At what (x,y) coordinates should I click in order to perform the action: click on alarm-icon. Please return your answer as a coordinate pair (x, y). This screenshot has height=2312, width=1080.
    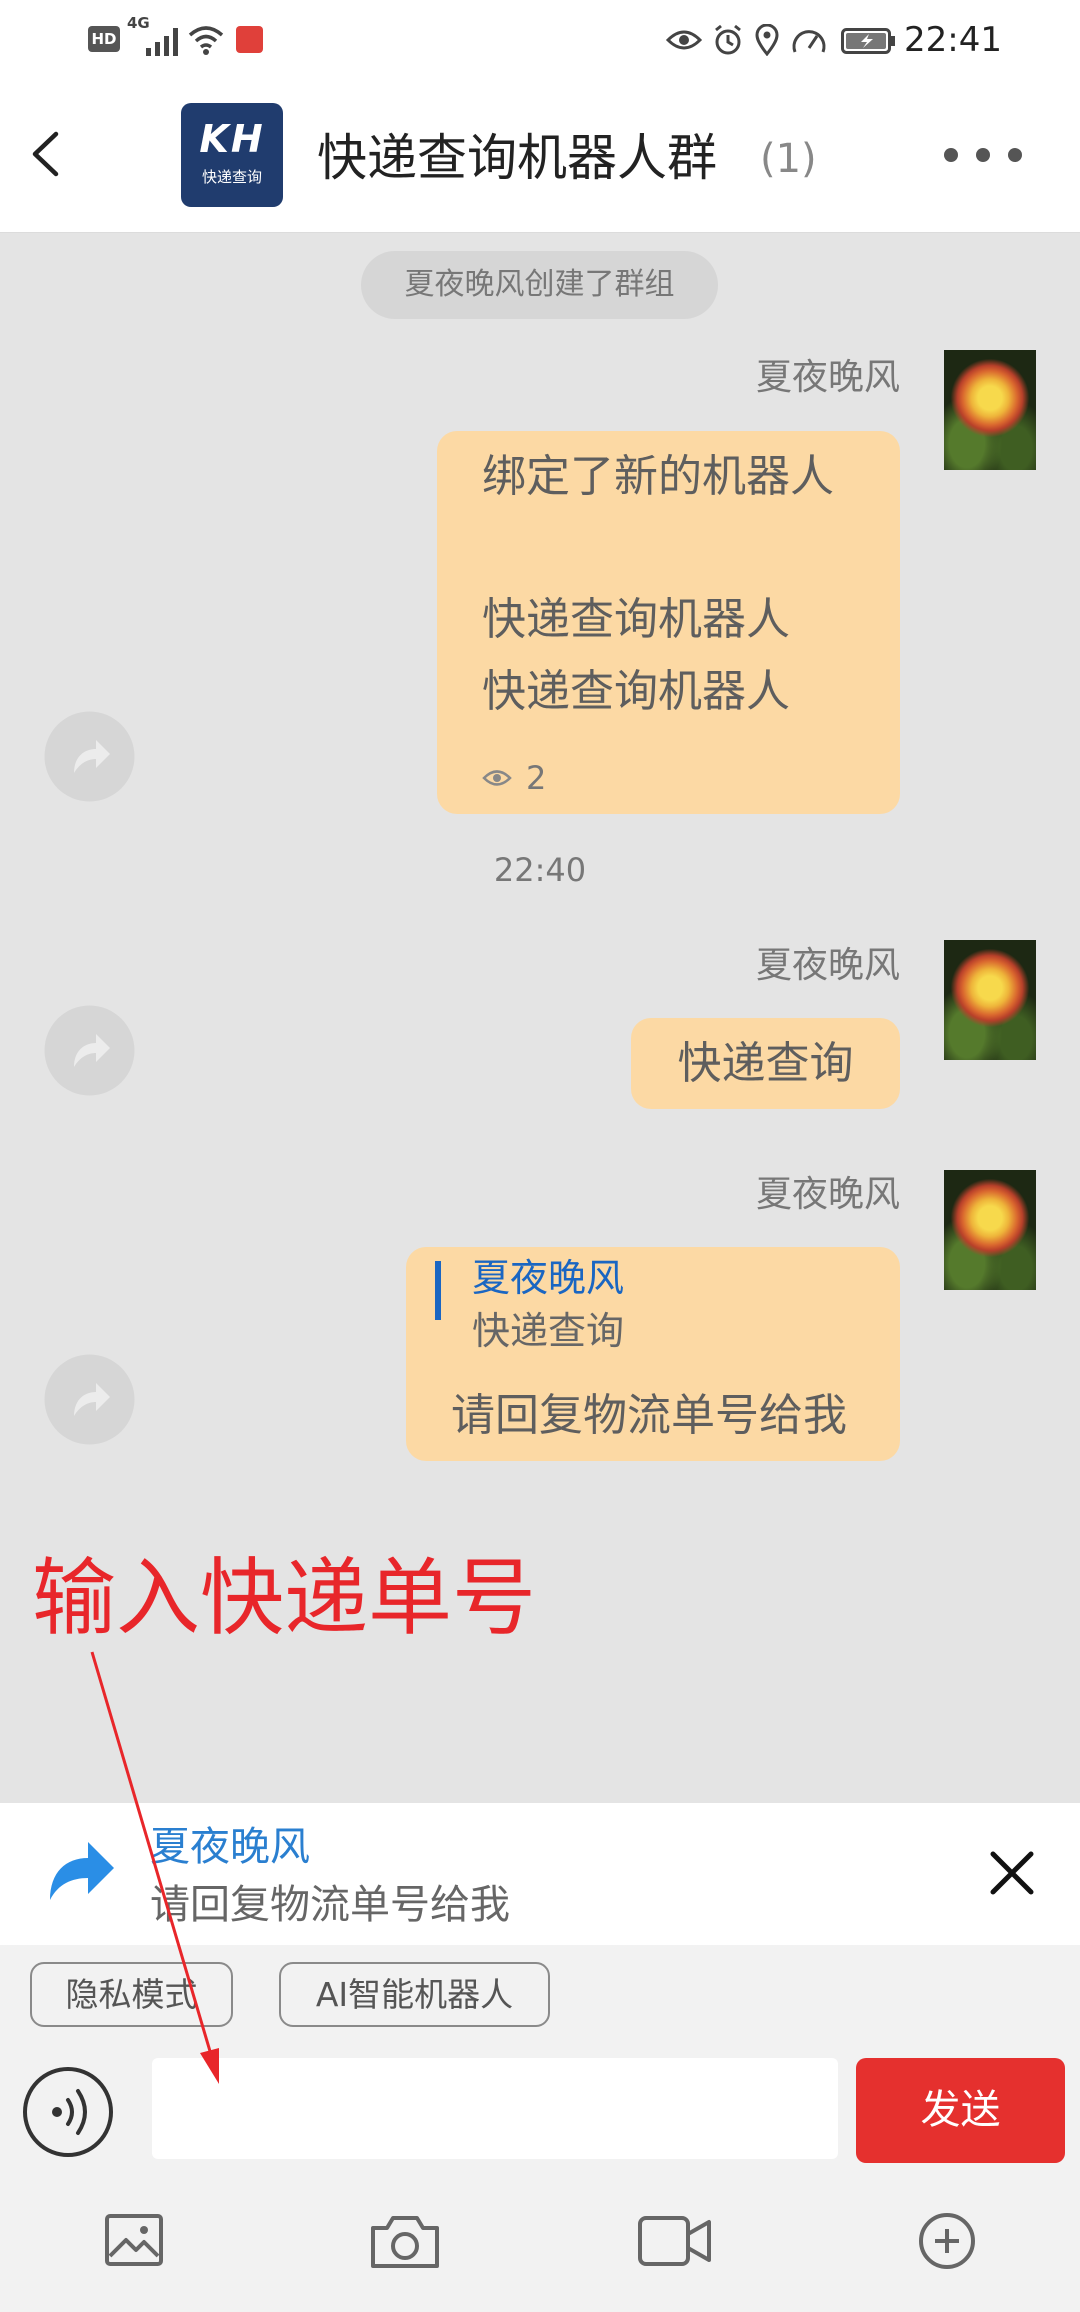
    Looking at the image, I should click on (728, 39).